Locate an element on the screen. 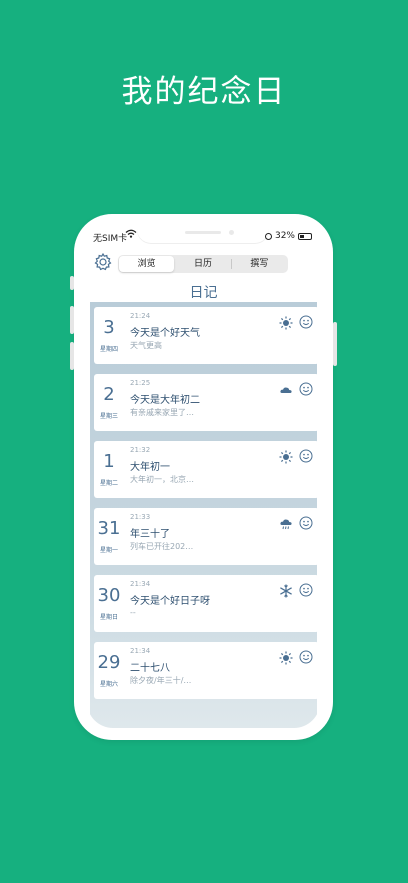  tab-compose: 撰写 is located at coordinates (259, 264).